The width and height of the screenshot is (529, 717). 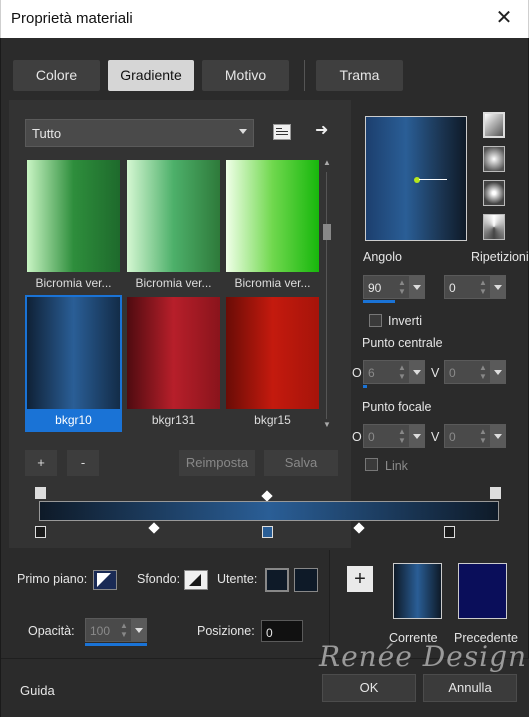 What do you see at coordinates (394, 372) in the screenshot?
I see `center-h-stepper: 6 ▲ ▼` at bounding box center [394, 372].